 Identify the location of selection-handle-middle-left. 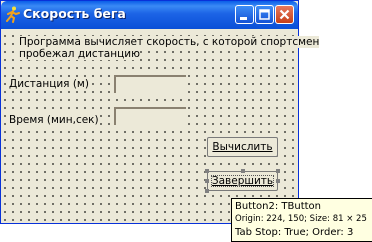
(207, 181).